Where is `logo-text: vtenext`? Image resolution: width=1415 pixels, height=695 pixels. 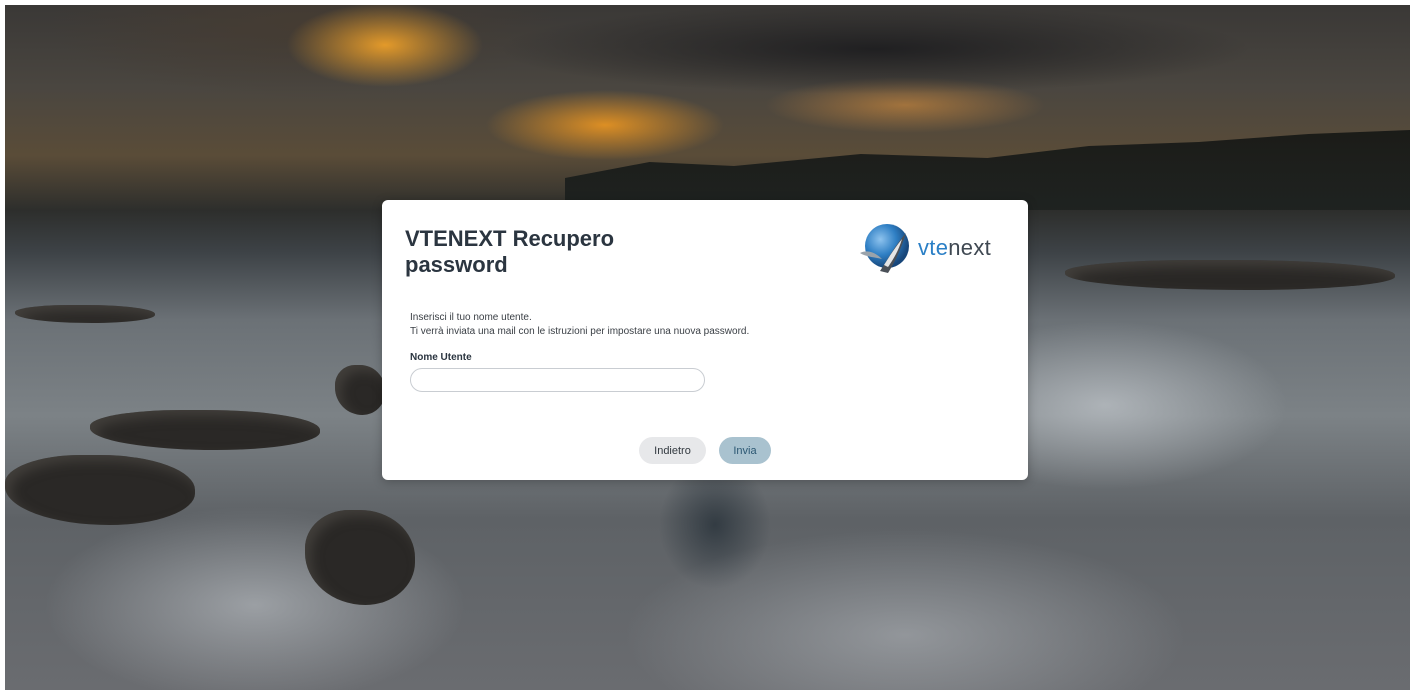
logo-text: vtenext is located at coordinates (954, 248).